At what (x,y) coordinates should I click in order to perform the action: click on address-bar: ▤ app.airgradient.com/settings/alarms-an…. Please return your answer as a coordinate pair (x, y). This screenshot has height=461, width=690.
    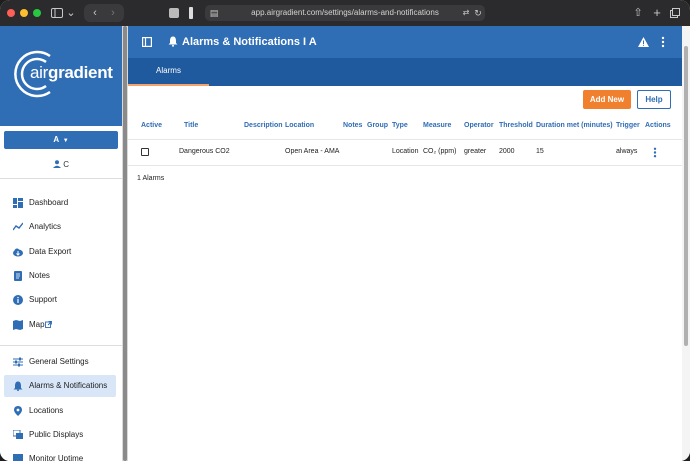
    Looking at the image, I should click on (345, 13).